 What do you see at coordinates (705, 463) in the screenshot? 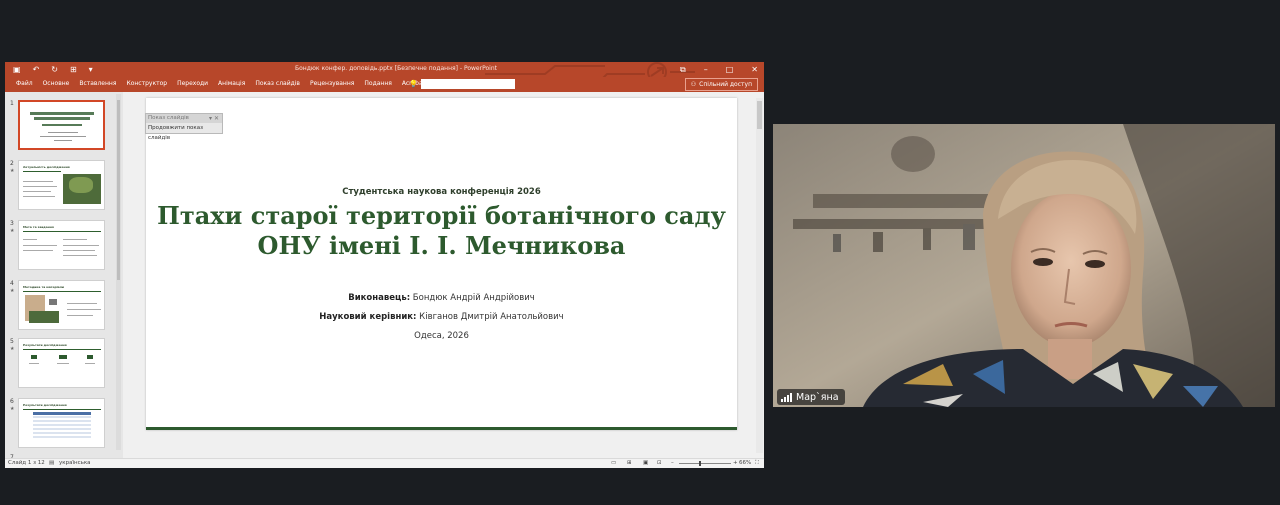
I see `zoom-slider` at bounding box center [705, 463].